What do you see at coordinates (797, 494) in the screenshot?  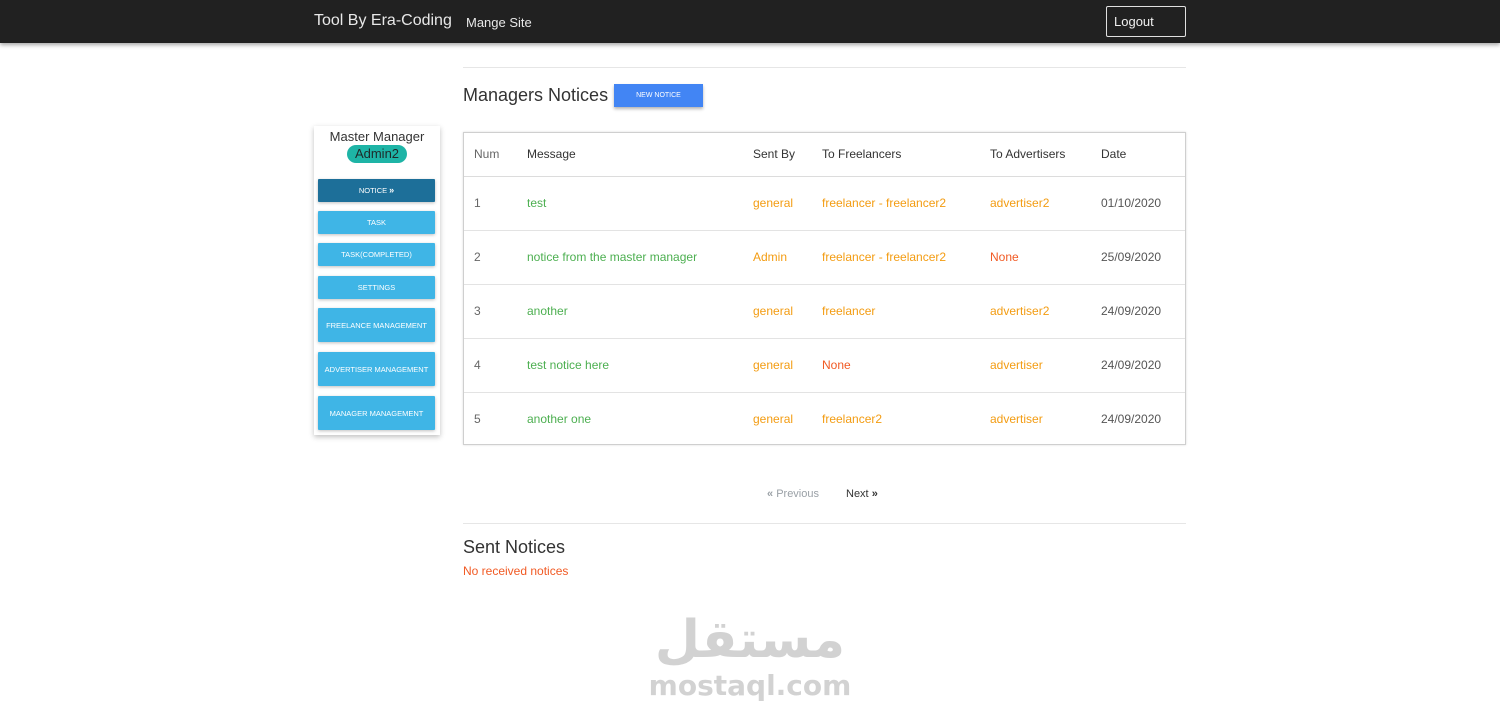 I see `pagination-previous-label: Previous` at bounding box center [797, 494].